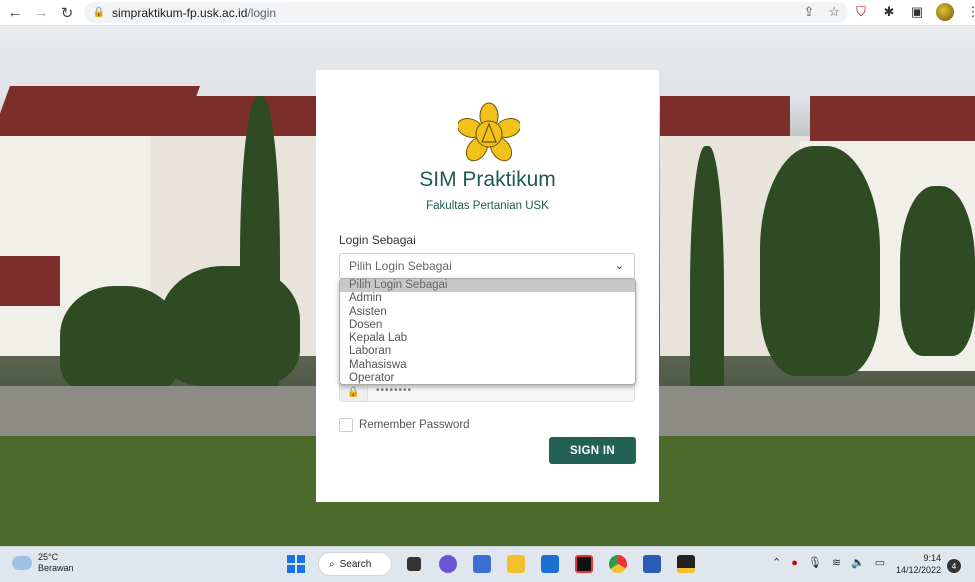 The image size is (975, 582). Describe the element at coordinates (487, 179) in the screenshot. I see `app-title: SIM Praktikum` at that location.